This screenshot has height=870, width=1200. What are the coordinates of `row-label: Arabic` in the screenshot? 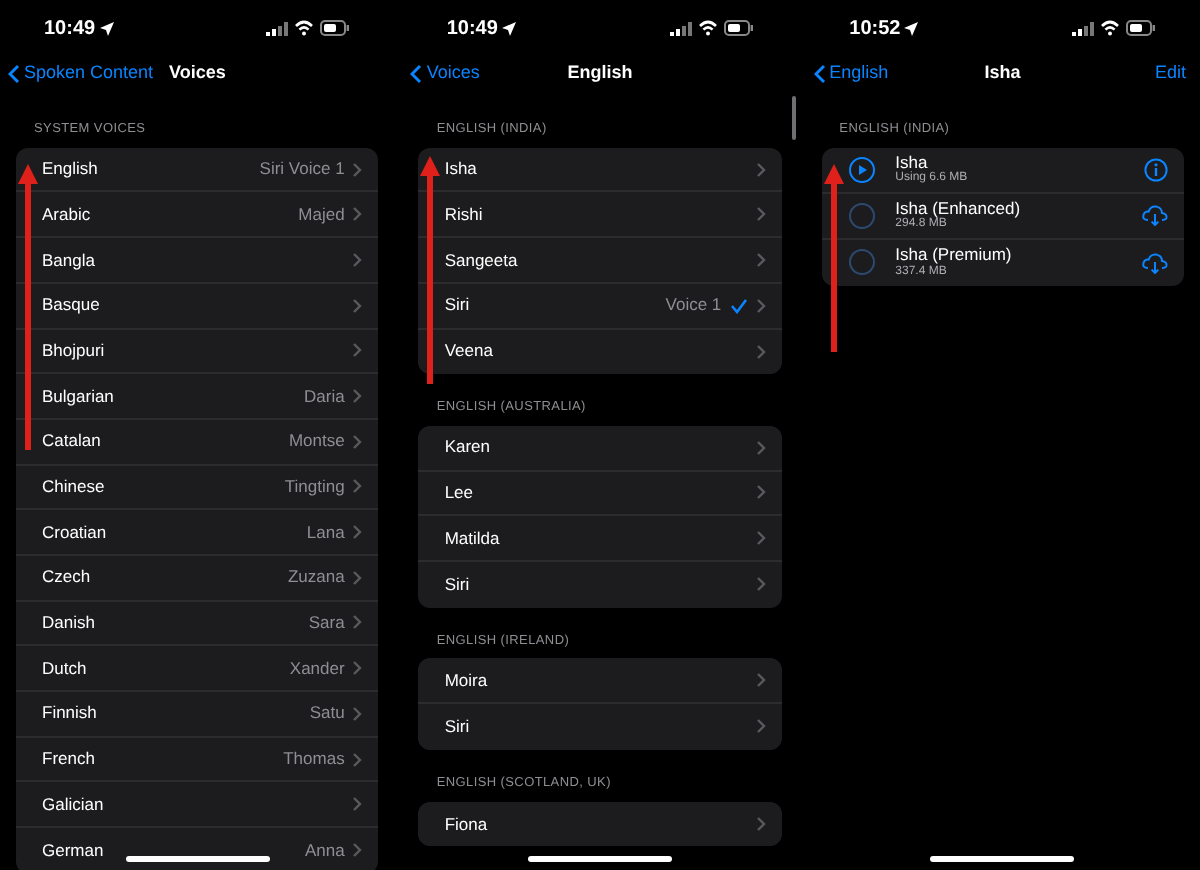 It's located at (66, 214).